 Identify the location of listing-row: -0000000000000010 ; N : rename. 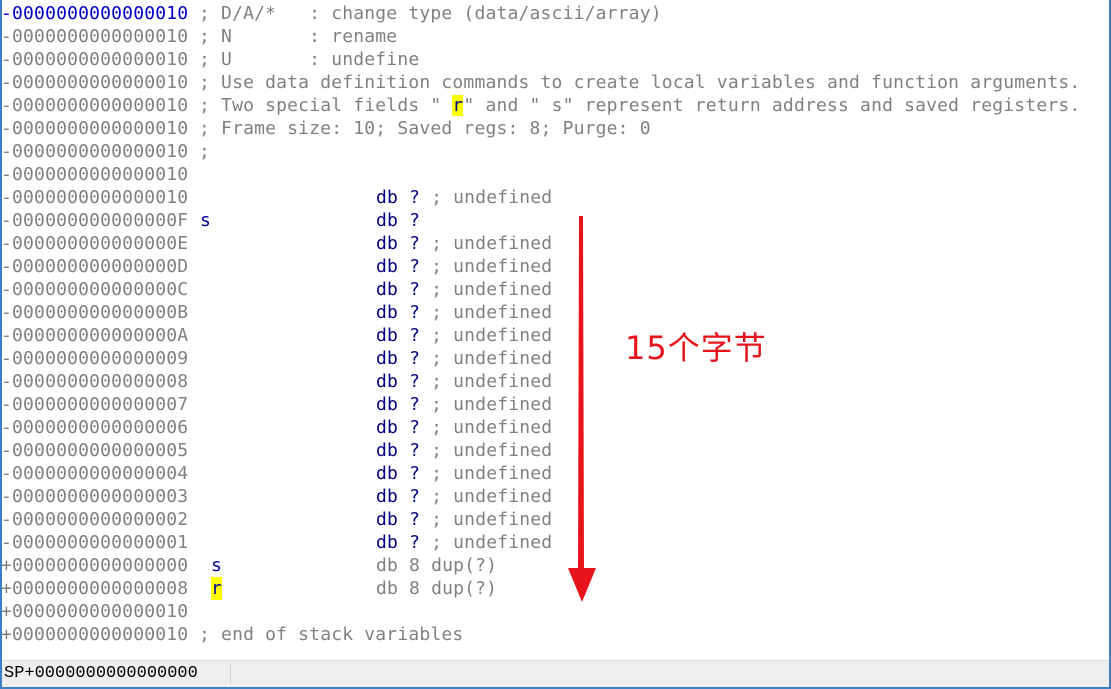
(551, 36).